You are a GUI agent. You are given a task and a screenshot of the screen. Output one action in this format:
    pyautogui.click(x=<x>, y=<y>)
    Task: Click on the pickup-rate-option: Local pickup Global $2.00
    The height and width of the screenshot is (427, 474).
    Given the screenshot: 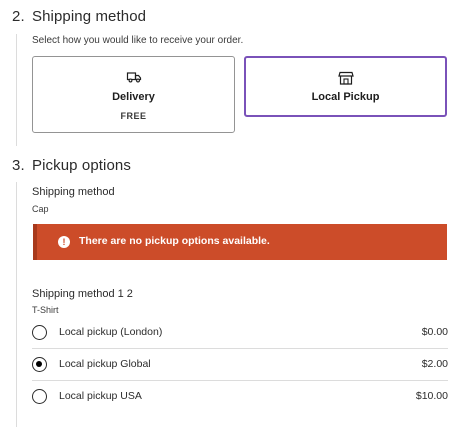 What is the action you would take?
    pyautogui.click(x=240, y=365)
    